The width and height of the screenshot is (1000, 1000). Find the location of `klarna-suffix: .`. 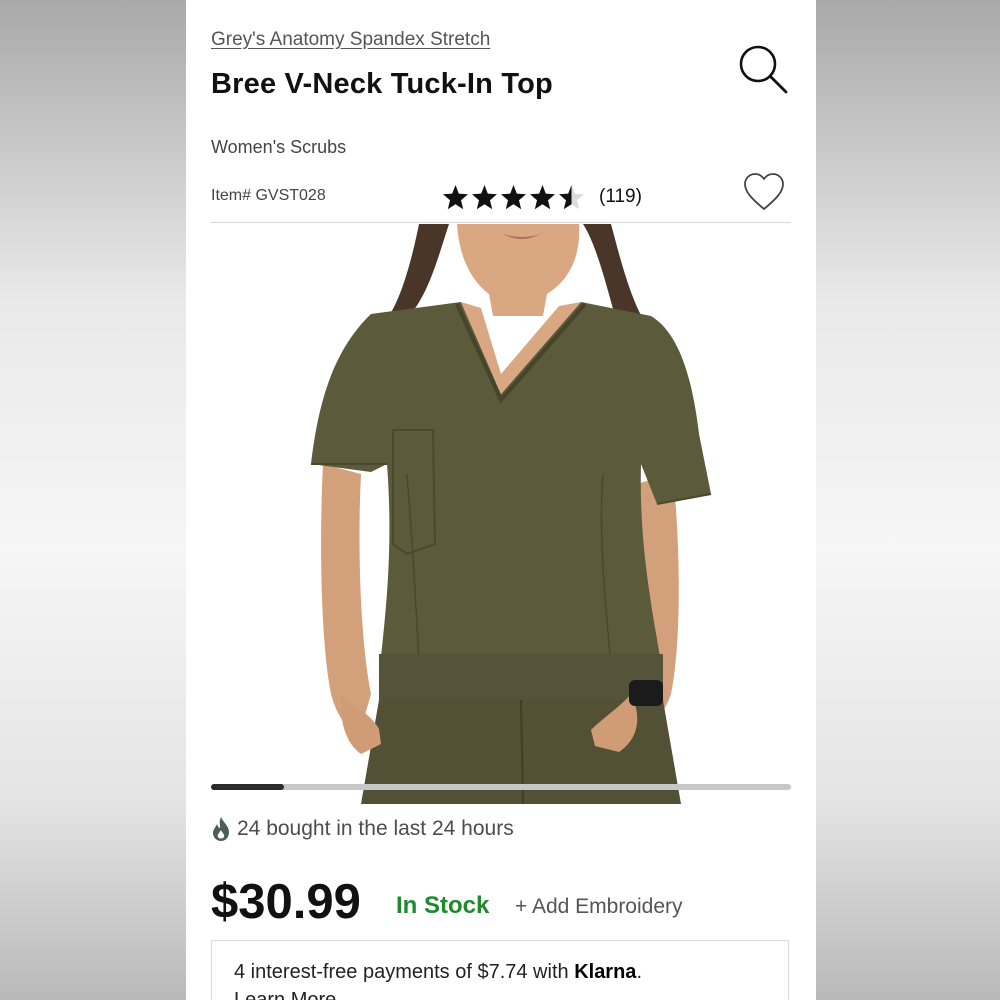

klarna-suffix: . is located at coordinates (639, 972).